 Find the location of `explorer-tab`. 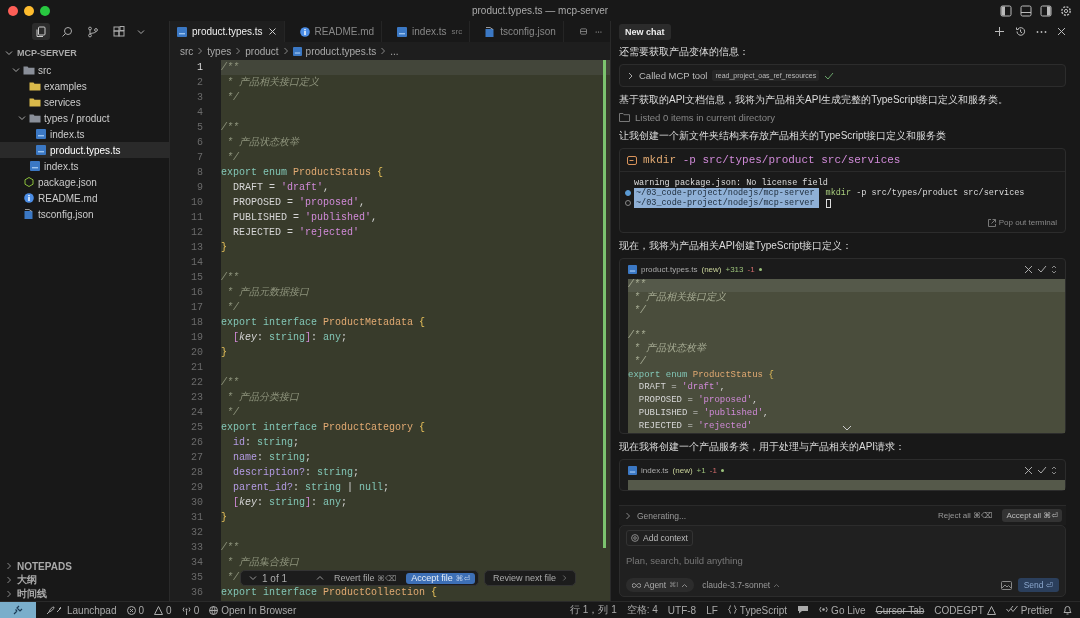

explorer-tab is located at coordinates (41, 31).